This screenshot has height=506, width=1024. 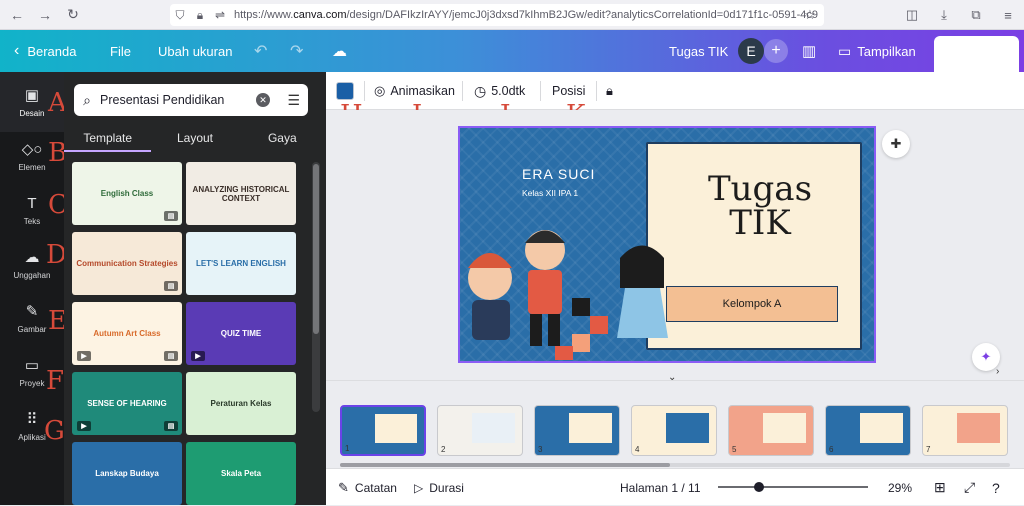 I want to click on slide-title-line1: Tugas, so click(x=760, y=189).